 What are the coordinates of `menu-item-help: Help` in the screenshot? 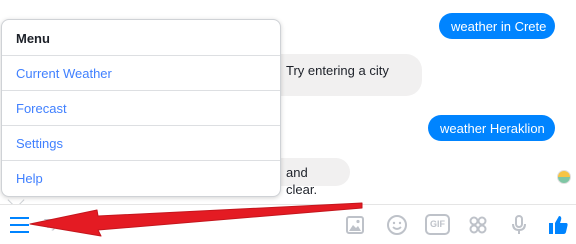 It's located at (141, 178).